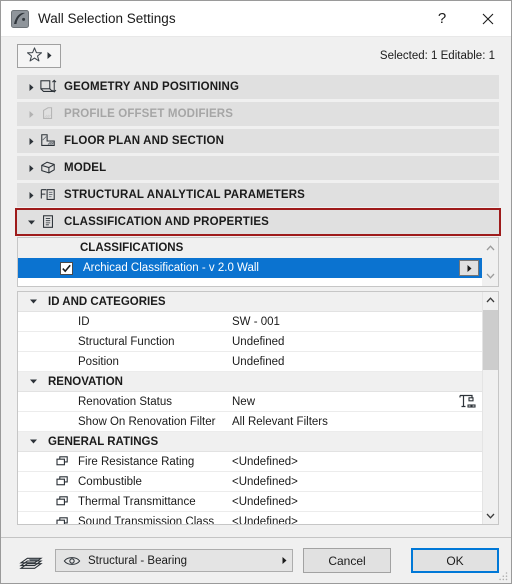  Describe the element at coordinates (342, 322) in the screenshot. I see `property-value: SW - 001` at that location.